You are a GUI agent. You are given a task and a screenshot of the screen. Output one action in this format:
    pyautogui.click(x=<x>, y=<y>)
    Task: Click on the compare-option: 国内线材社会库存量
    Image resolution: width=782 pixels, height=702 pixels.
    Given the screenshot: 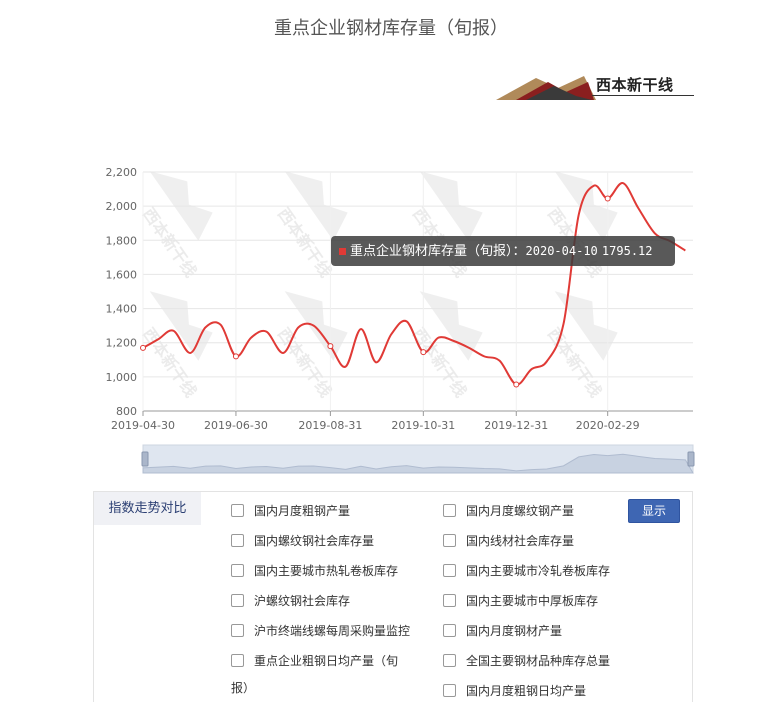 What is the action you would take?
    pyautogui.click(x=508, y=540)
    